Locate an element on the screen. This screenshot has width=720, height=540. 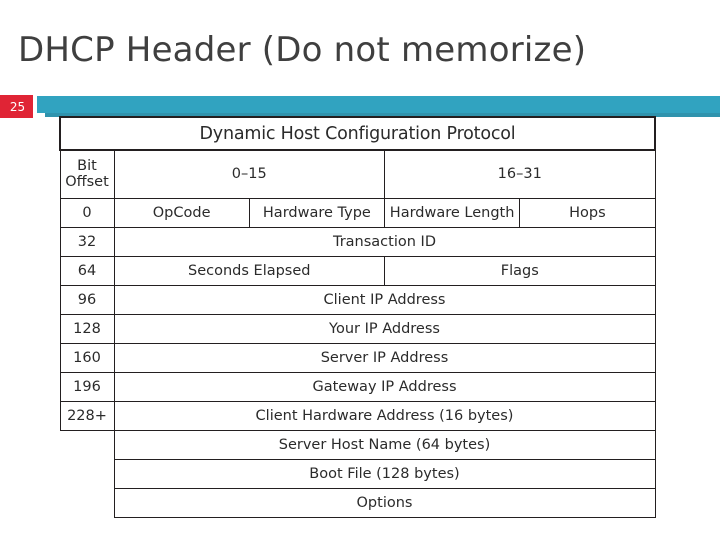
field-cell: Options is located at coordinates (384, 502).